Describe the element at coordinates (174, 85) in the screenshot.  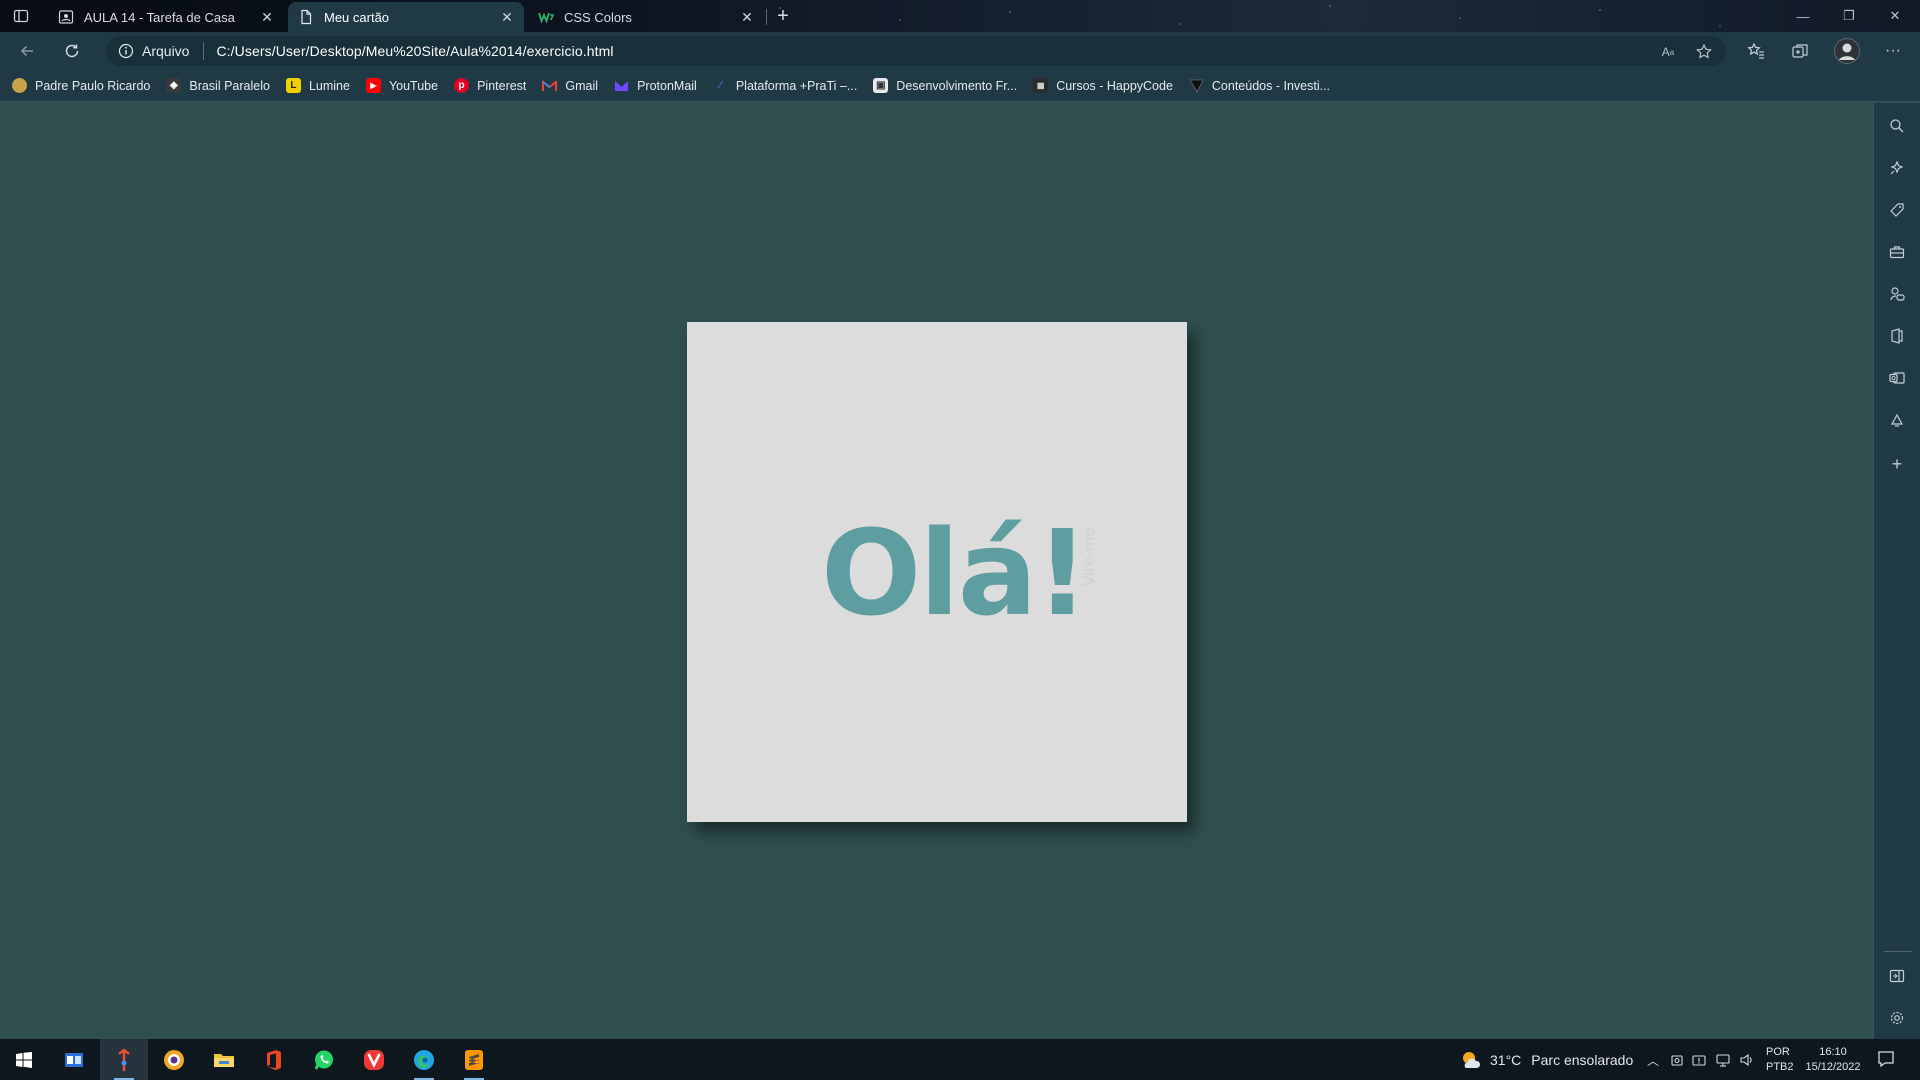
I see `brasil-paralelo-icon: ◈` at that location.